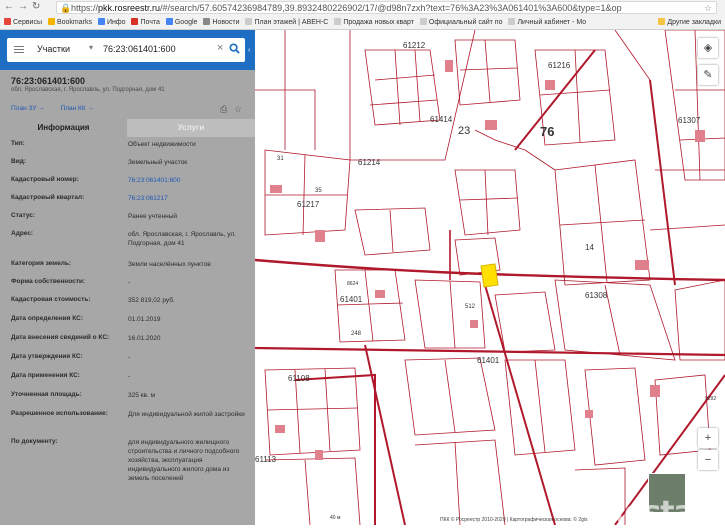  I want to click on zoom-out-button: −, so click(708, 460).